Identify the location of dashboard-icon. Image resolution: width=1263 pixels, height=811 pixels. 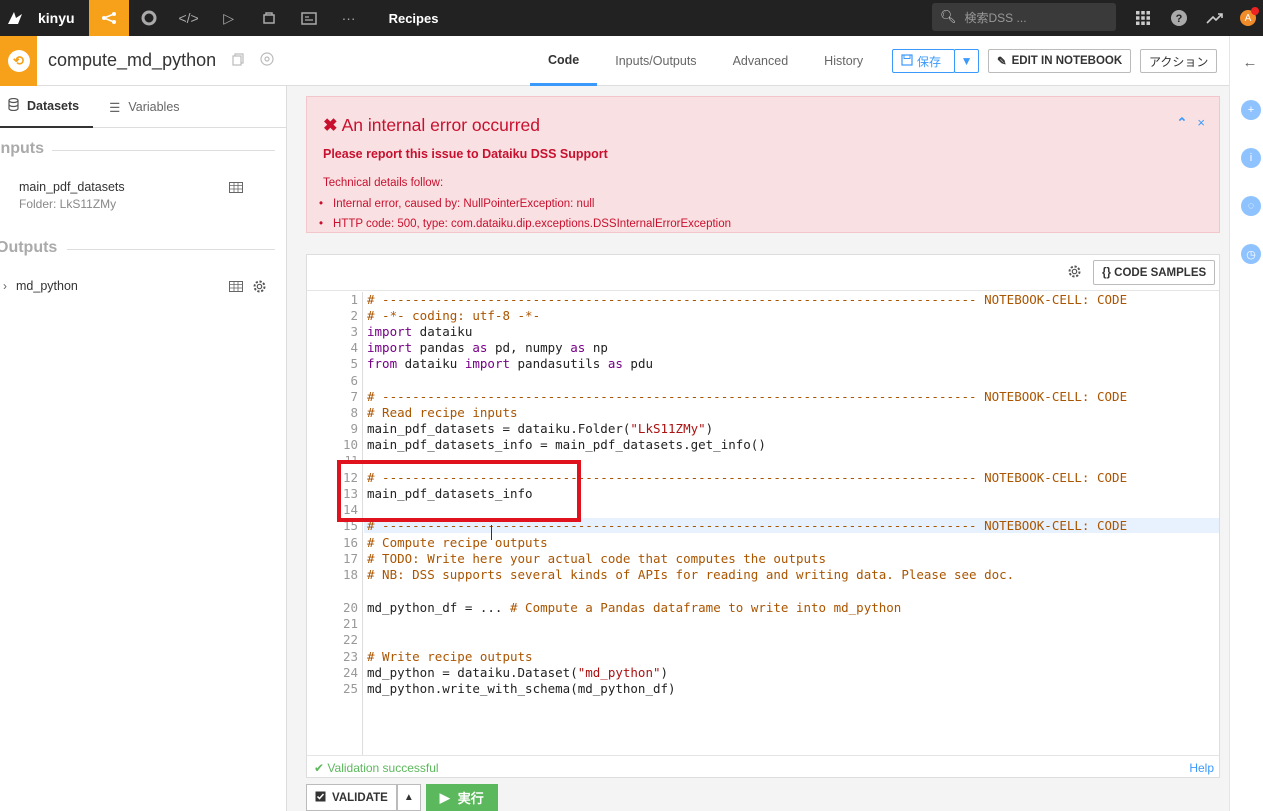
(309, 18).